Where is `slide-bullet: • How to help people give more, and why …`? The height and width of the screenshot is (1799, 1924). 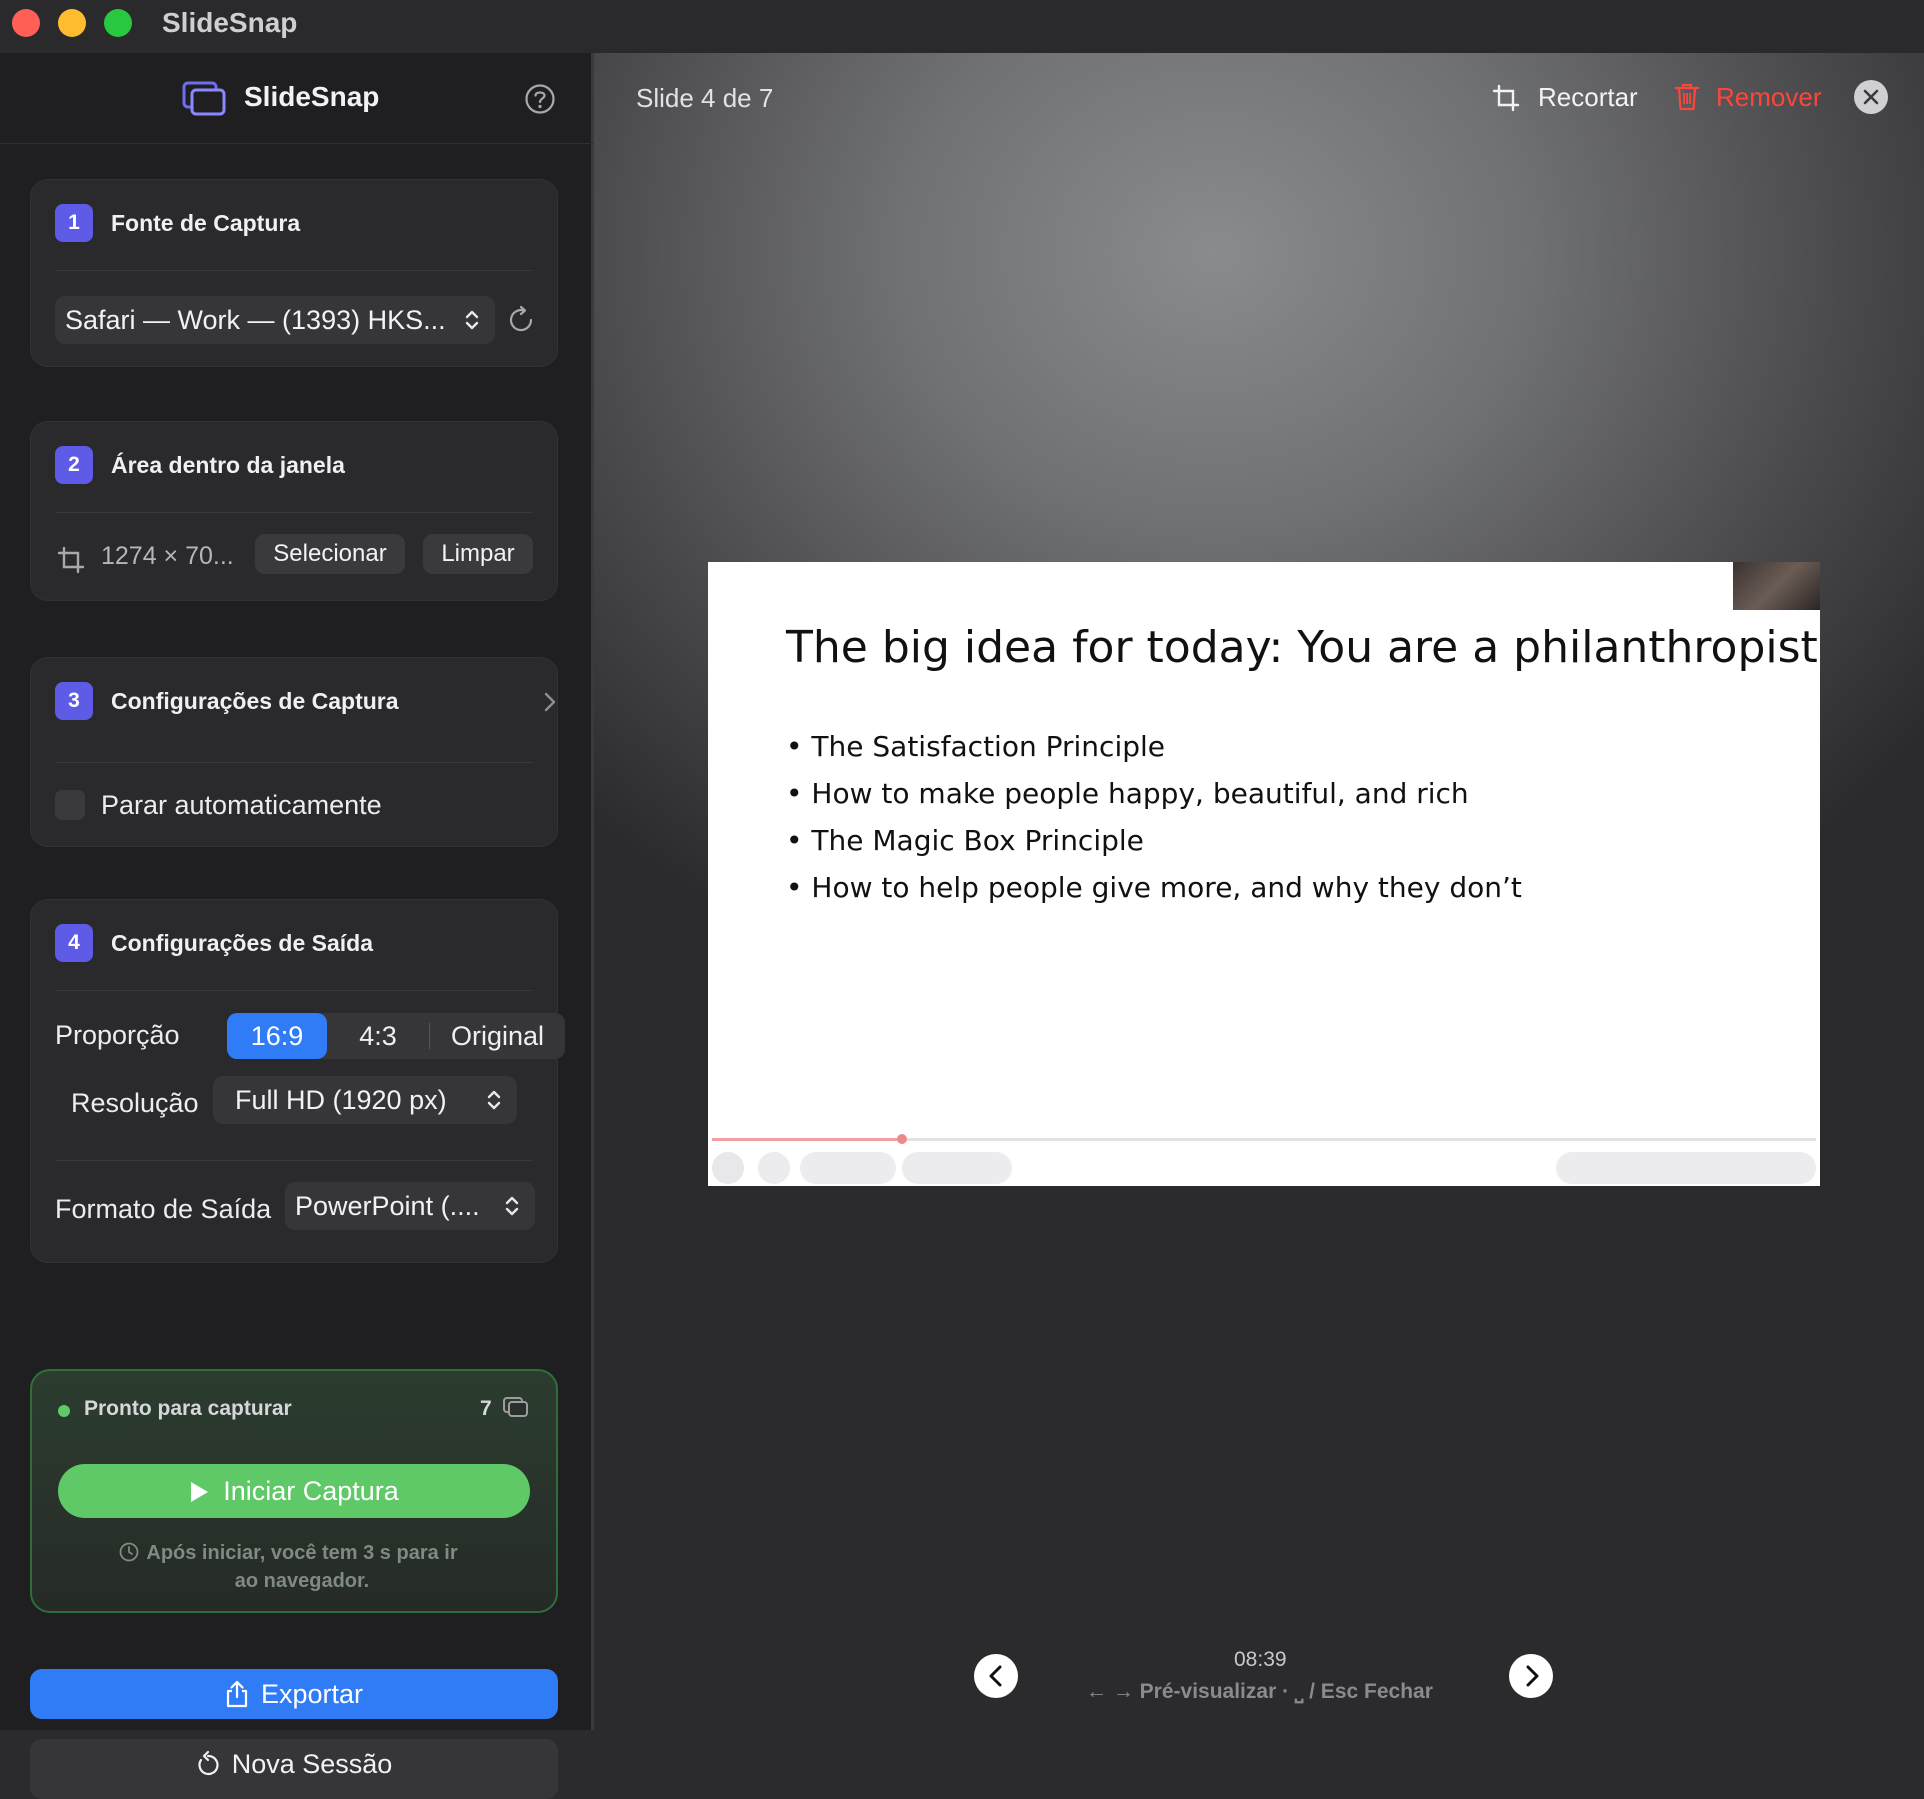
slide-bullet: • How to help people give more, and why … is located at coordinates (1154, 887).